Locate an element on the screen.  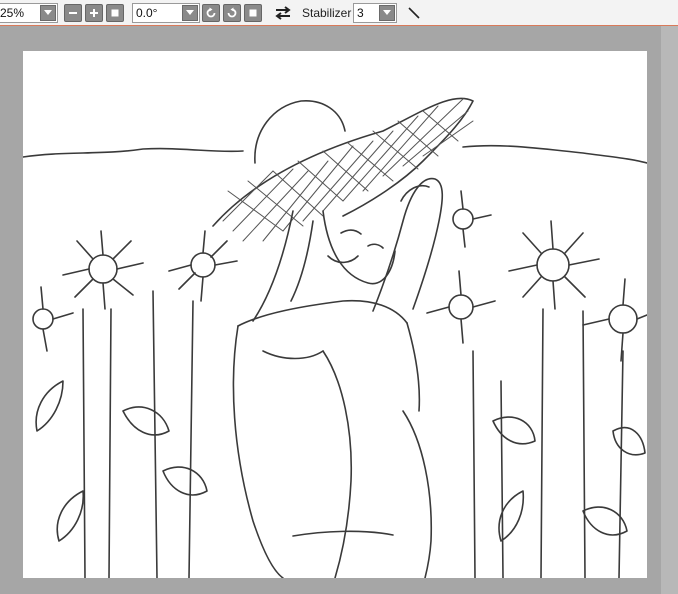
diagonal-line-icon is located at coordinates (414, 13).